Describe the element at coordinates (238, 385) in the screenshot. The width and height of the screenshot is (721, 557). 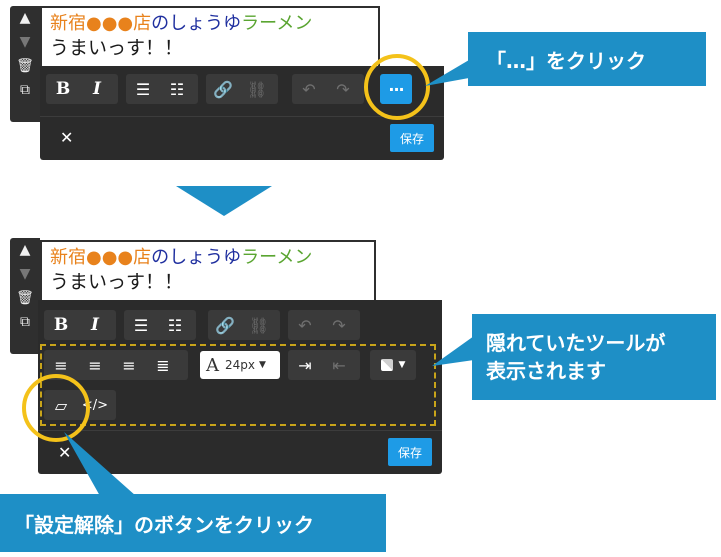
I see `revealed-tools-area` at that location.